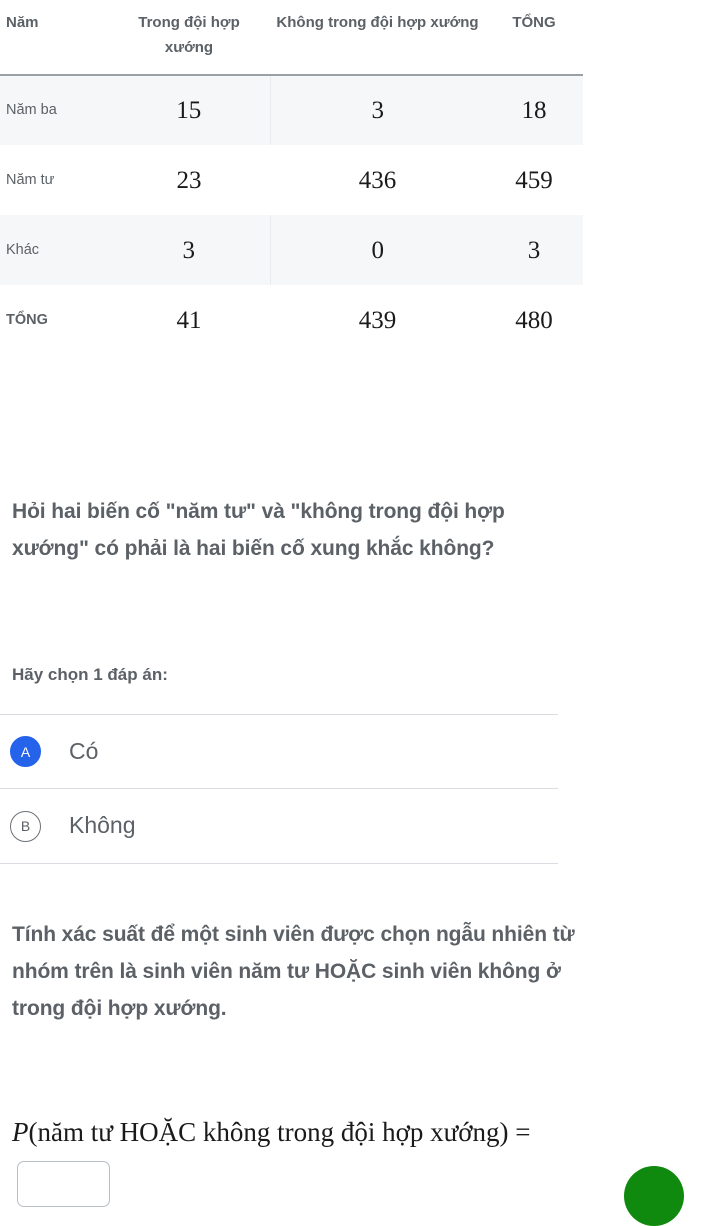 The height and width of the screenshot is (1226, 711). Describe the element at coordinates (378, 250) in the screenshot. I see `cell-other-notin: 0` at that location.